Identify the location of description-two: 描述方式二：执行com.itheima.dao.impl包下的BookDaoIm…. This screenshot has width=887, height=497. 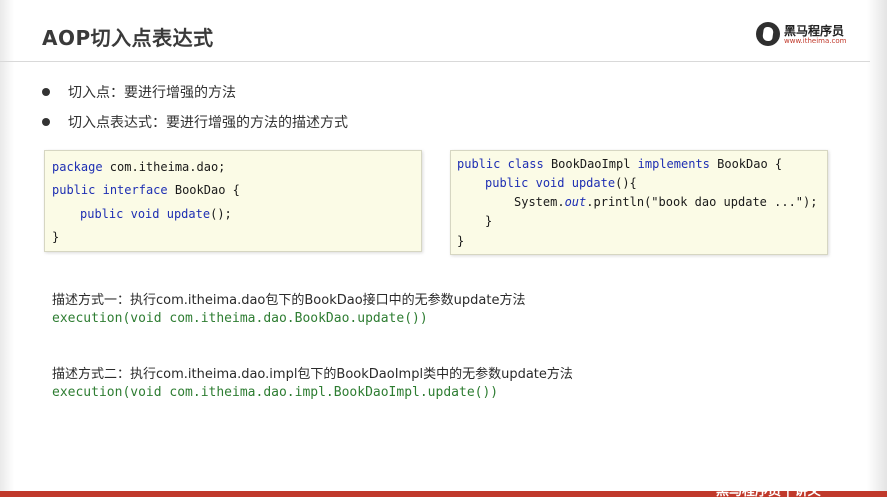
(312, 374).